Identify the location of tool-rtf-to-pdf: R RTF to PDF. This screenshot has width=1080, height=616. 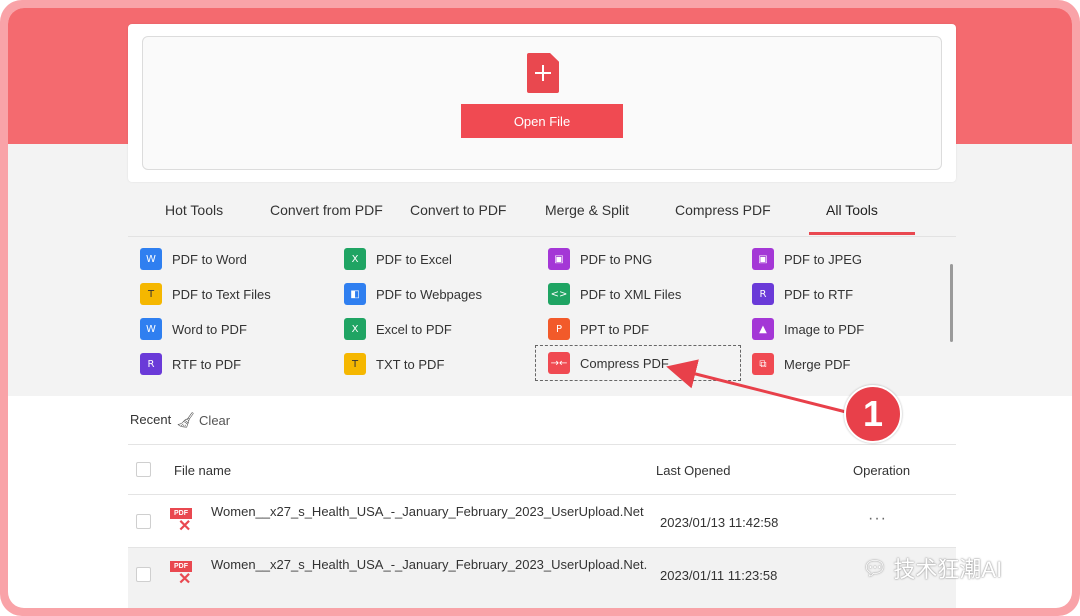
(190, 364).